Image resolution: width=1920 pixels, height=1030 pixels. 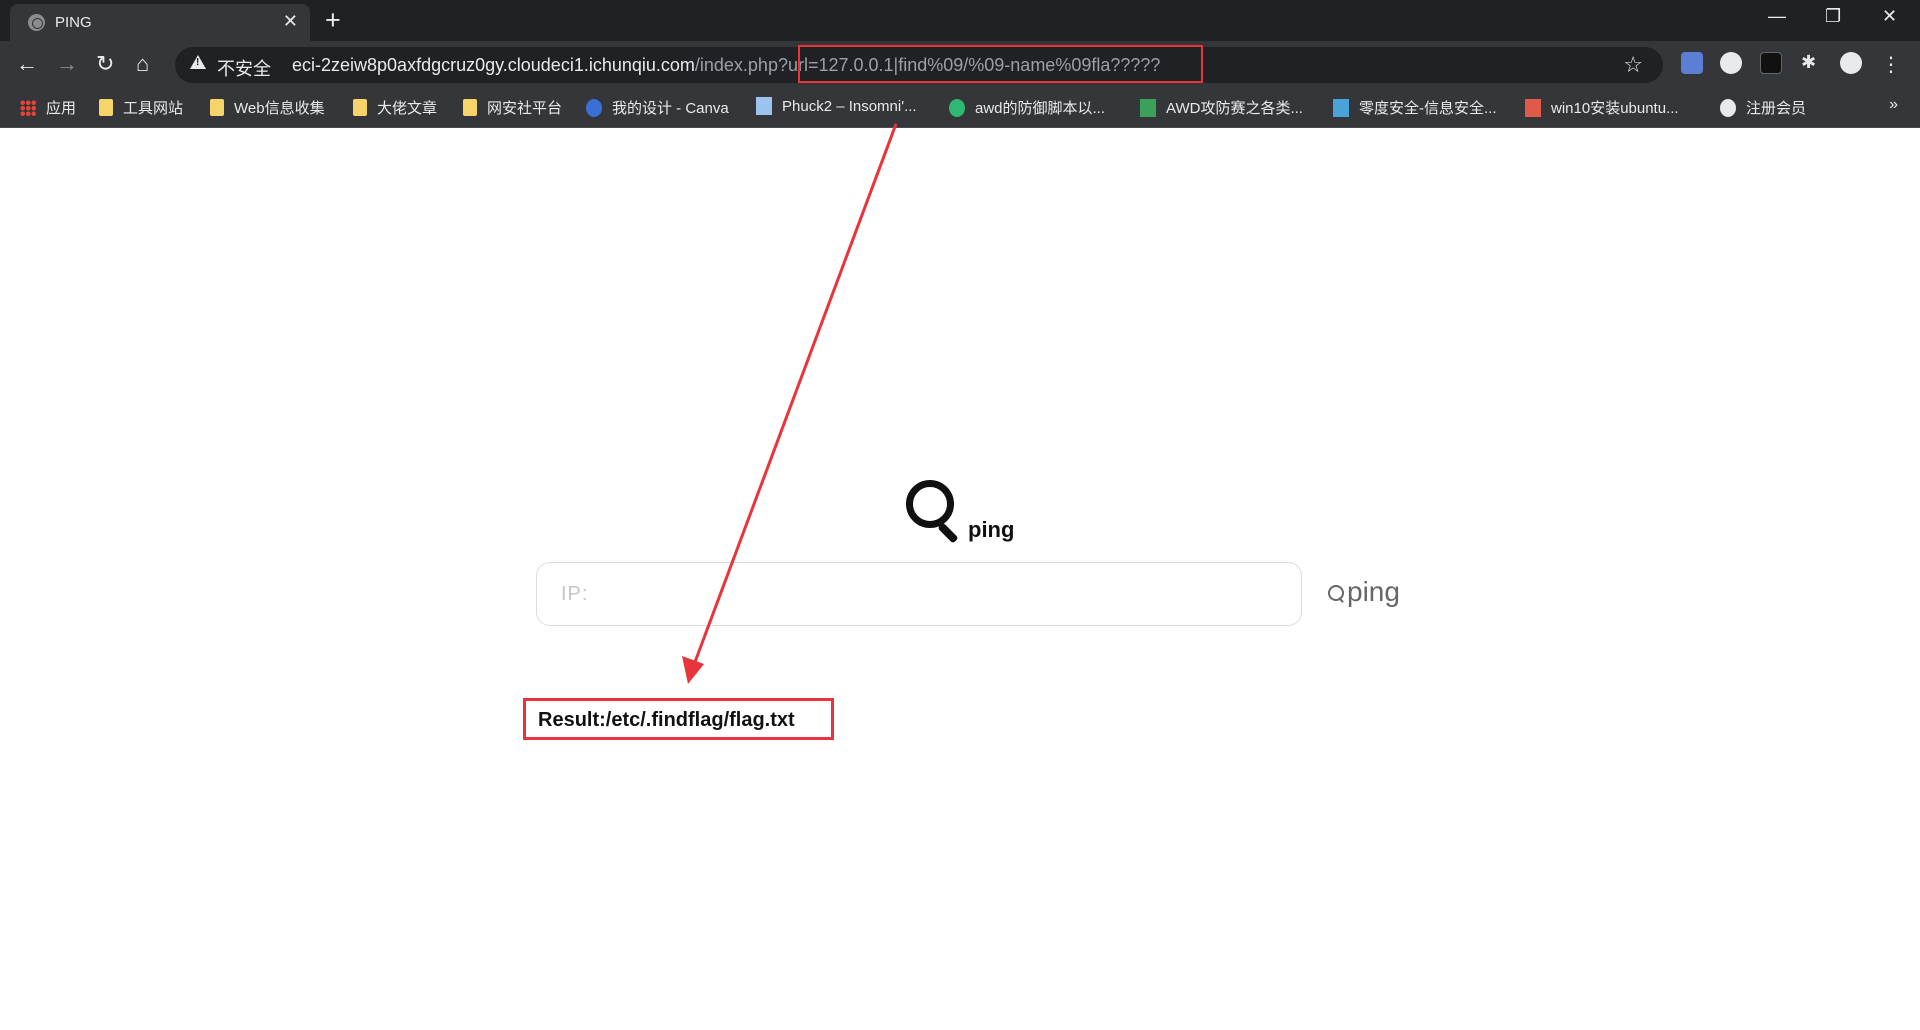 What do you see at coordinates (67, 64) in the screenshot?
I see `forward-button: →` at bounding box center [67, 64].